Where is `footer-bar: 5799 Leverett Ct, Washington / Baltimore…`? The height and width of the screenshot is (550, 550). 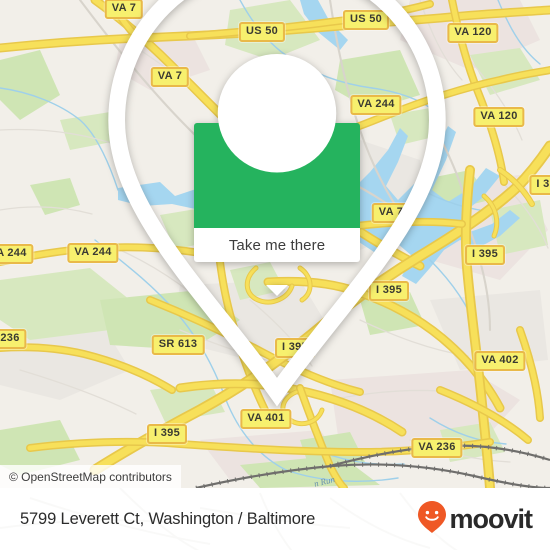
footer-bar: 5799 Leverett Ct, Washington / Baltimore… is located at coordinates (275, 519).